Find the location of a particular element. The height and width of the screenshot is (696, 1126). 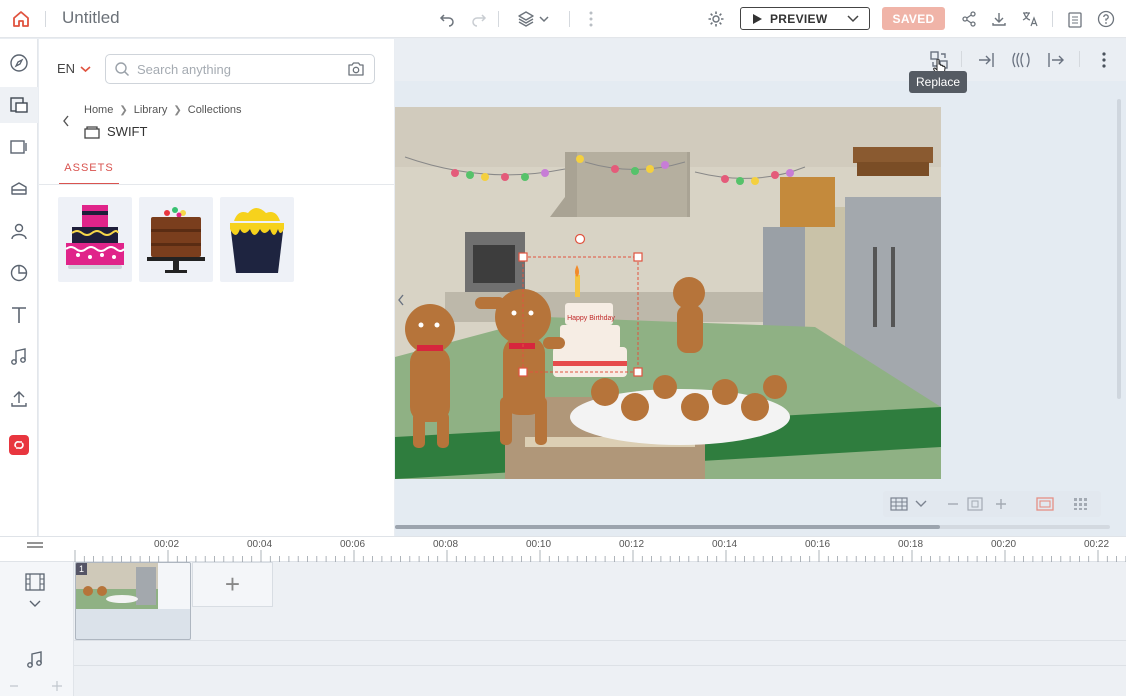

zoom-out-icon is located at coordinates (953, 504).